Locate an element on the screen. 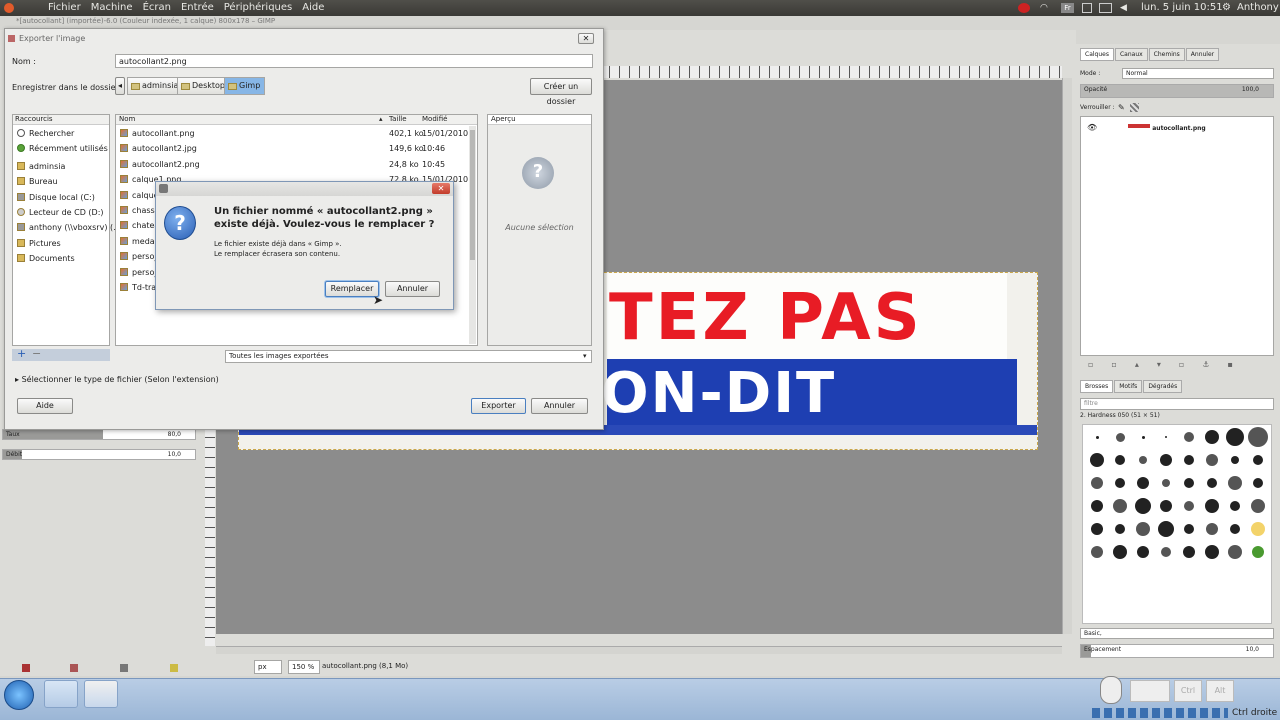 The image size is (1280, 720). breadcrumb-adminsia: adminsia is located at coordinates (155, 86).